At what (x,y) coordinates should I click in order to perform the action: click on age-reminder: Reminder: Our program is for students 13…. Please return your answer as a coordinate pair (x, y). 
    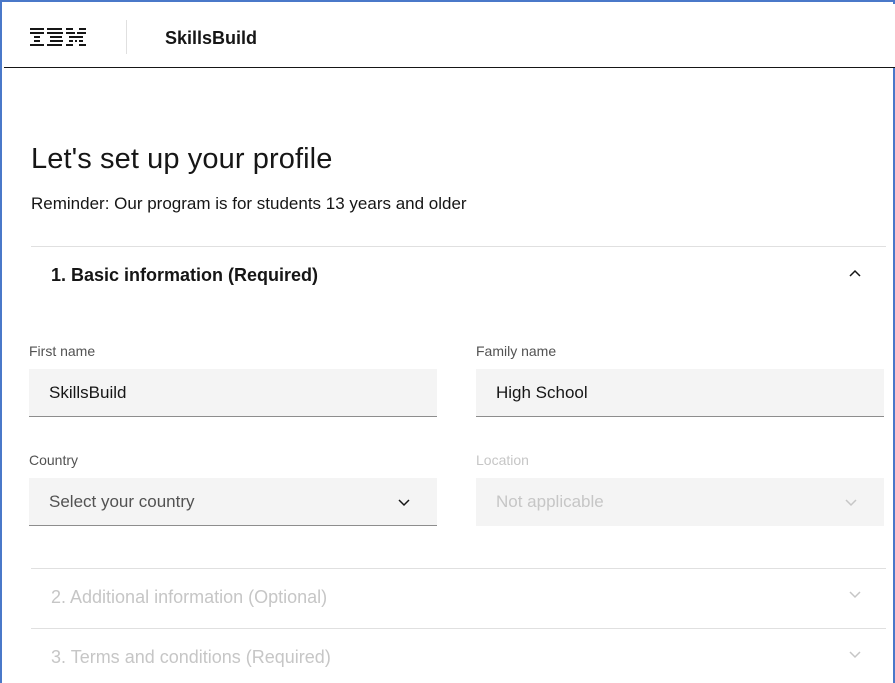
    Looking at the image, I should click on (249, 203).